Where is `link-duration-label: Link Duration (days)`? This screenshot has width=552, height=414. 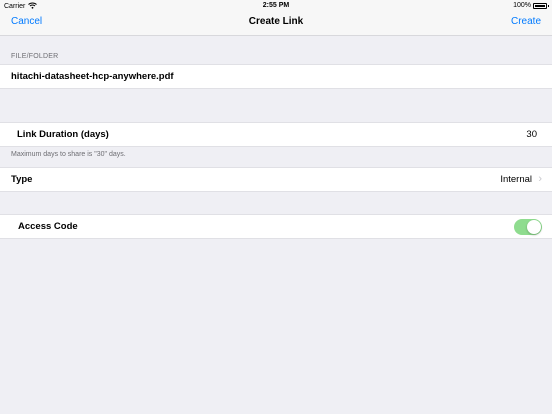
link-duration-label: Link Duration (days) is located at coordinates (63, 134).